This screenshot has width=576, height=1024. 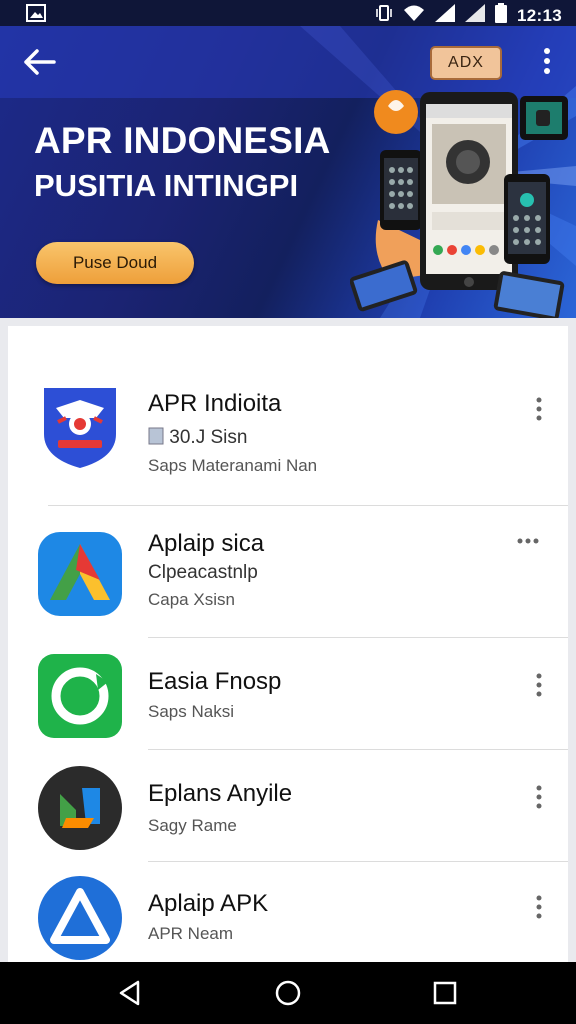 What do you see at coordinates (156, 436) in the screenshot?
I see `file-icon` at bounding box center [156, 436].